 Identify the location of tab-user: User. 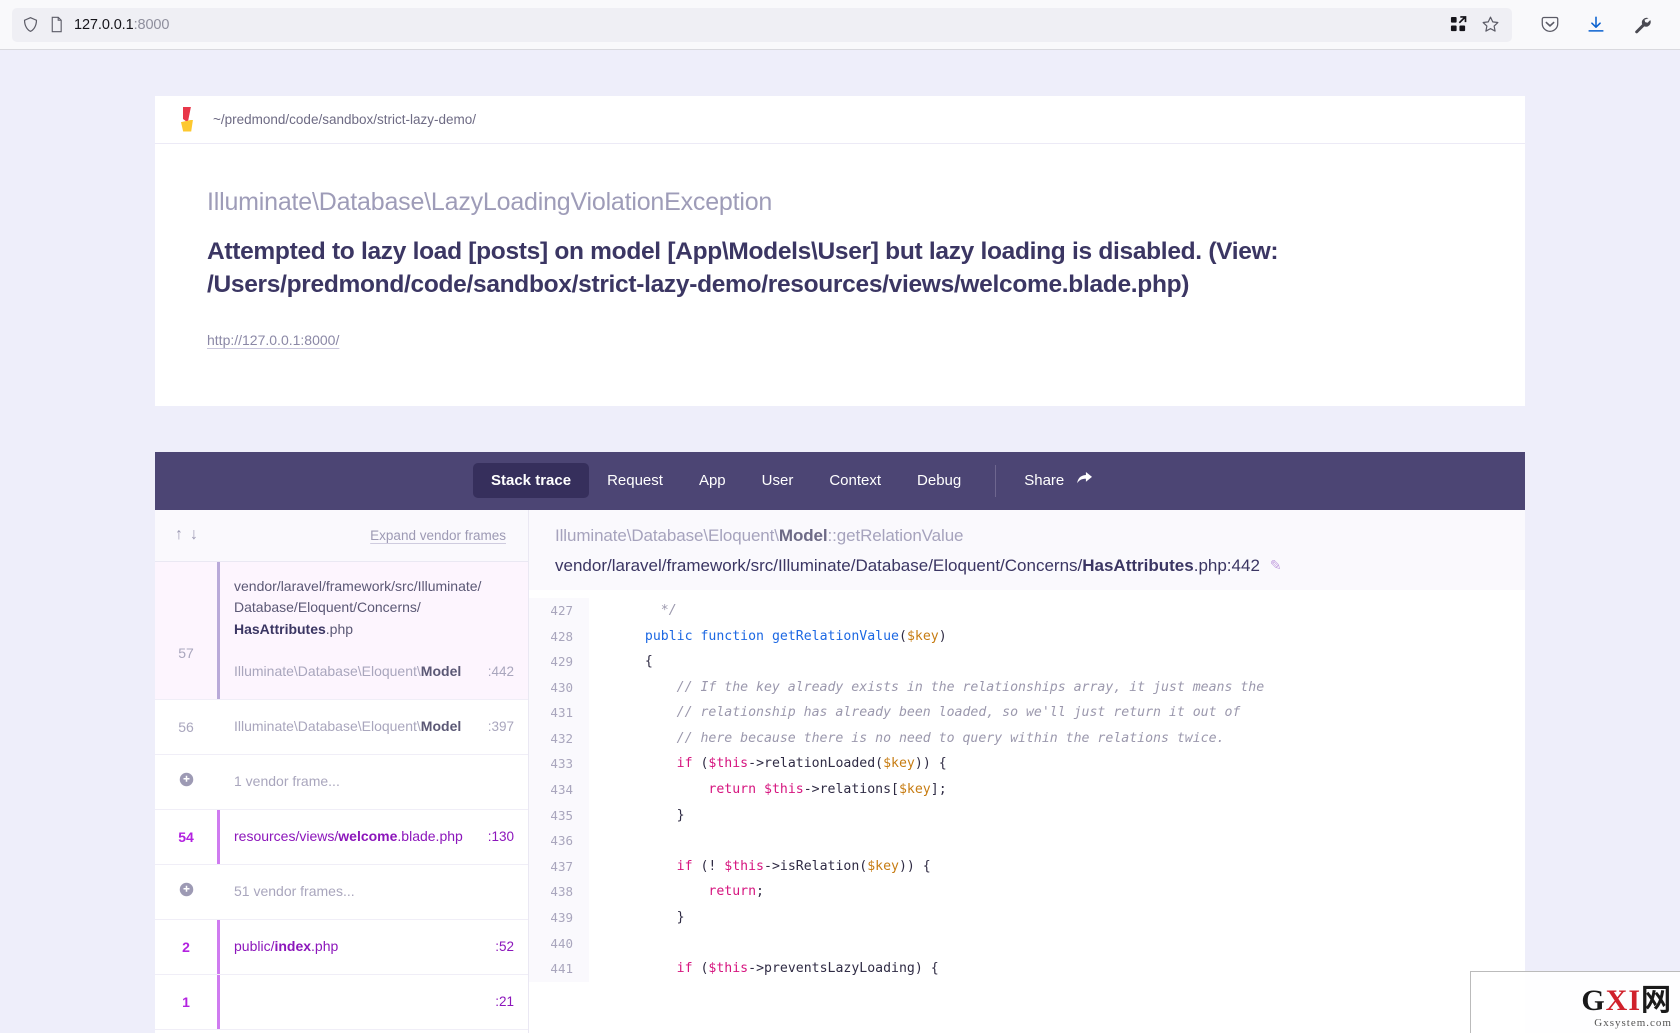
(778, 480).